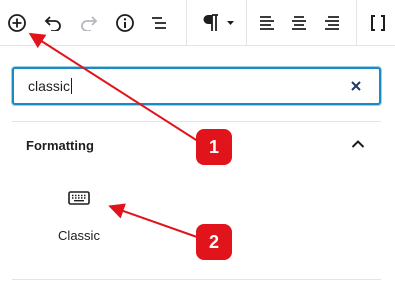  What do you see at coordinates (332, 23) in the screenshot?
I see `align-right-icon` at bounding box center [332, 23].